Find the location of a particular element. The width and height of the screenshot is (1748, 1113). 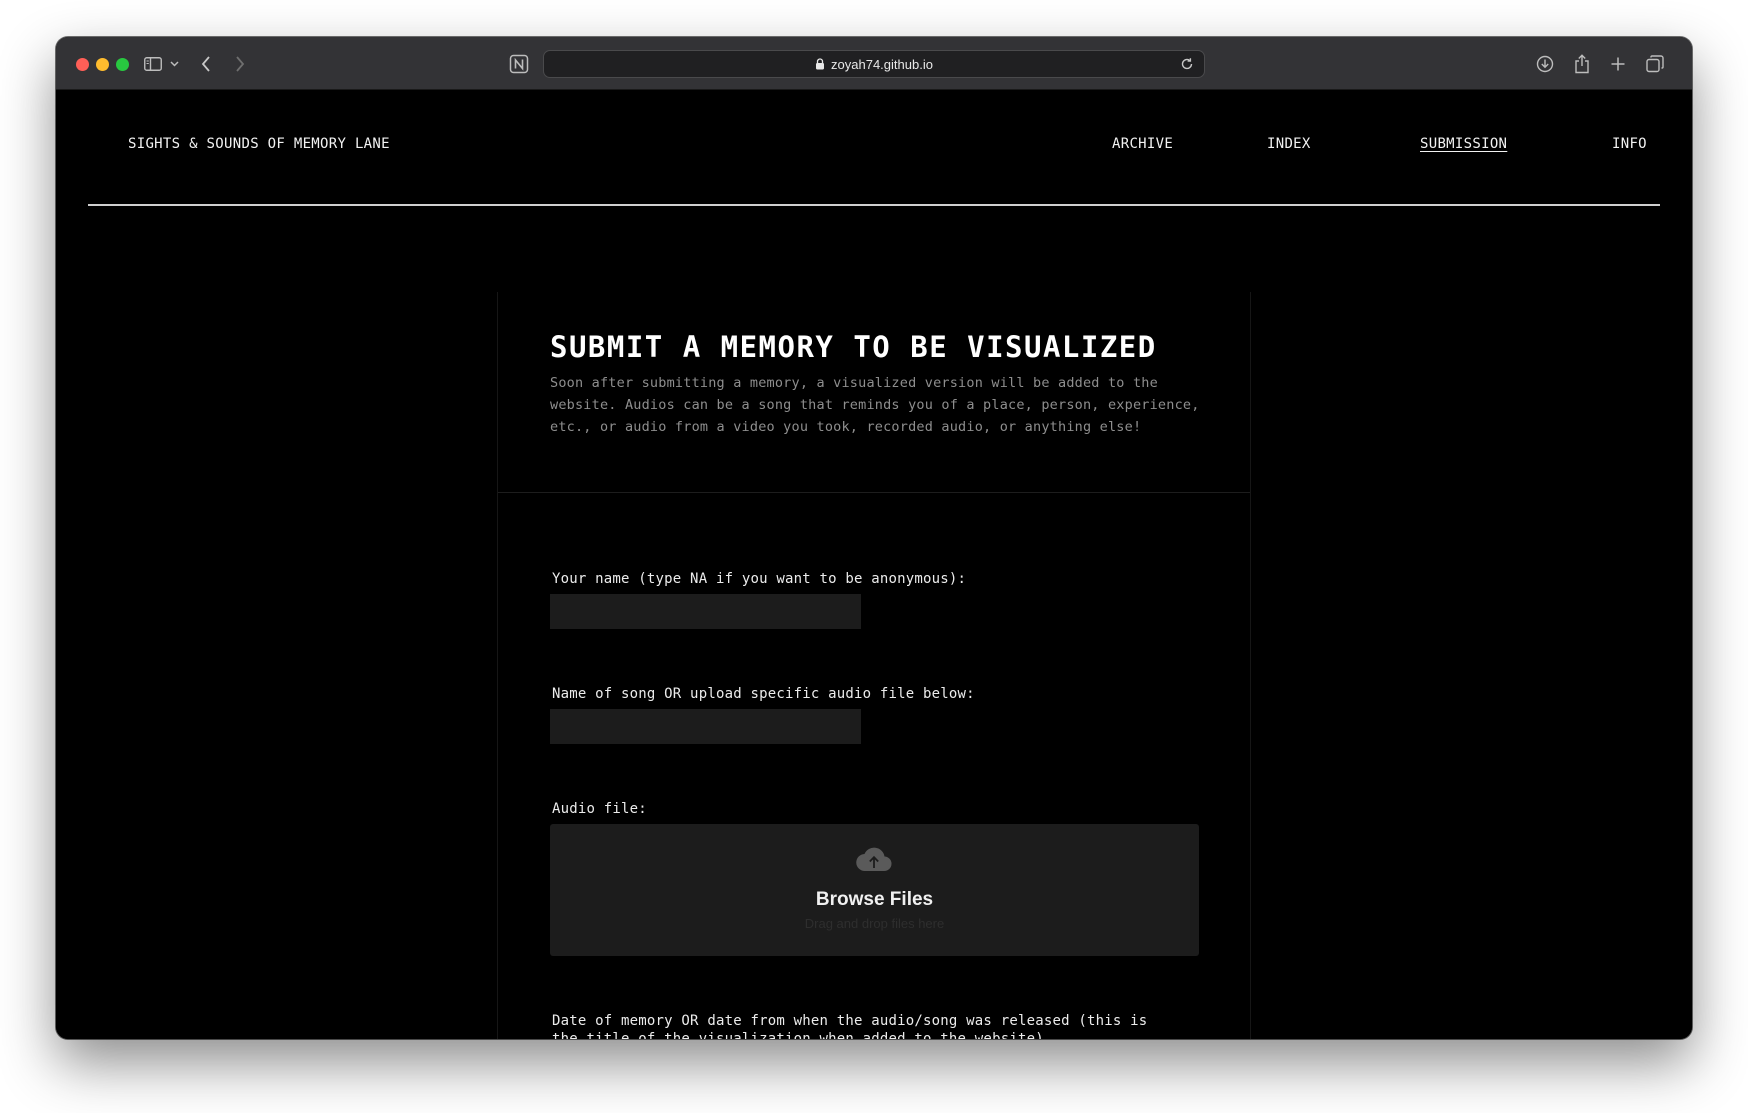

url-text: zoyah74.github.io is located at coordinates (882, 64).